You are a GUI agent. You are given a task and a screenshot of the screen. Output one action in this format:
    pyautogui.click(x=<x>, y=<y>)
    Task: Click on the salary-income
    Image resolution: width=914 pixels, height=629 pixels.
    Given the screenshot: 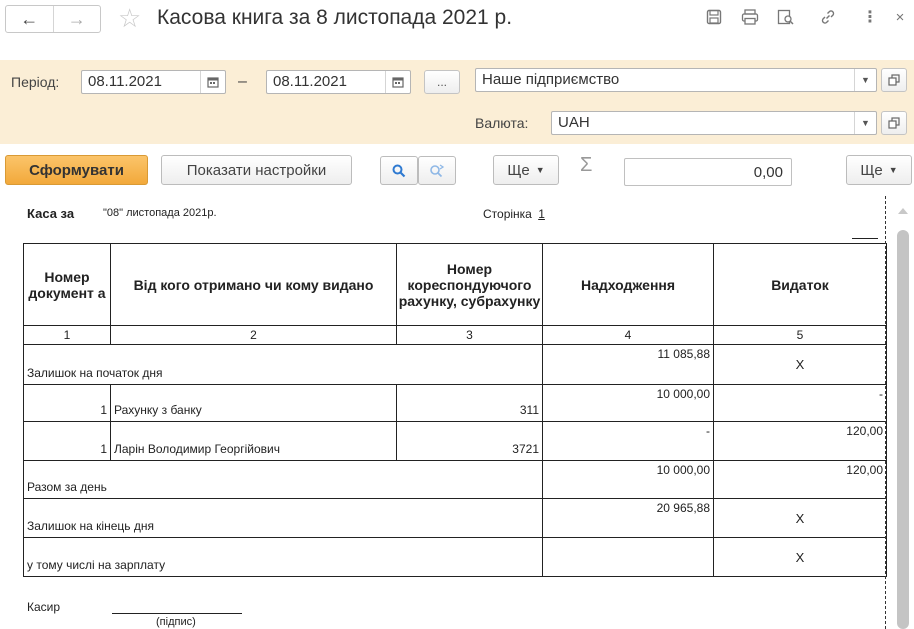 What is the action you would take?
    pyautogui.click(x=628, y=557)
    